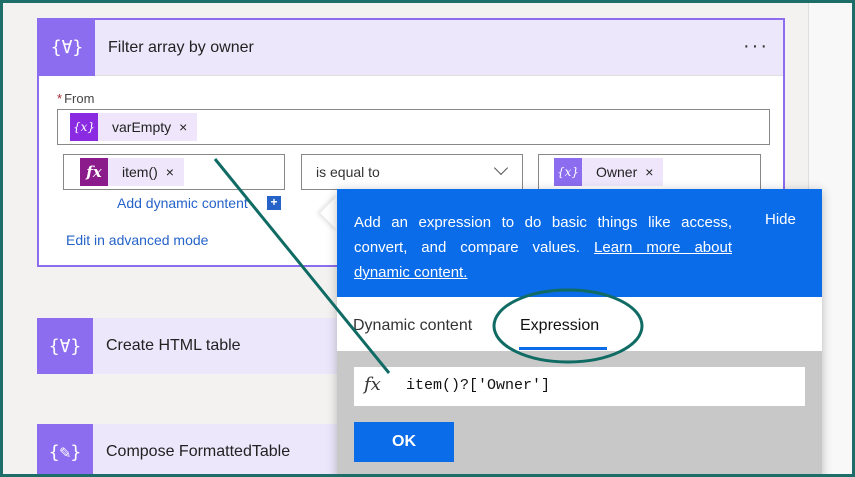 Image resolution: width=855 pixels, height=477 pixels. I want to click on card-header: {∀} Filter array by owner ···, so click(411, 47).